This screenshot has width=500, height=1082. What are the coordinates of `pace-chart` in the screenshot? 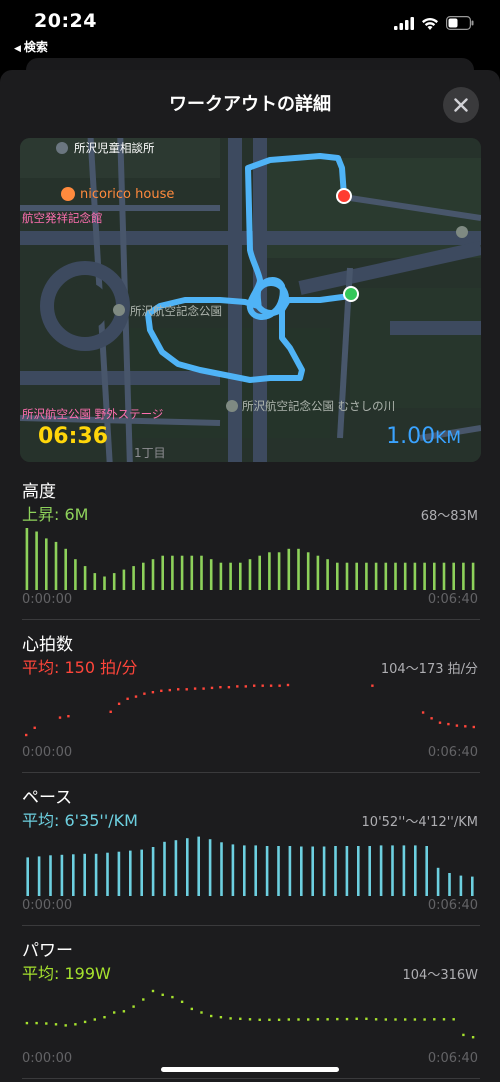 It's located at (250, 866).